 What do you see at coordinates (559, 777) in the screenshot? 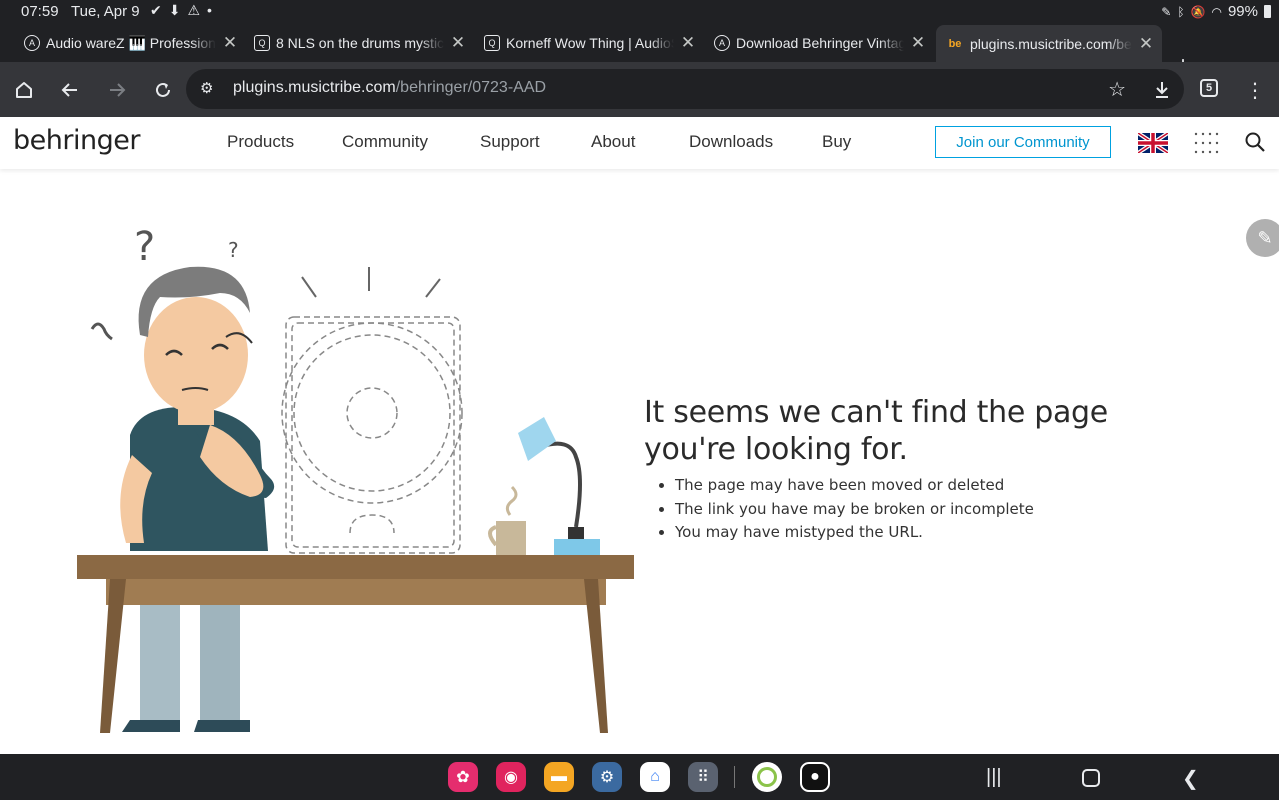
I see `files-app-icon: ▬` at bounding box center [559, 777].